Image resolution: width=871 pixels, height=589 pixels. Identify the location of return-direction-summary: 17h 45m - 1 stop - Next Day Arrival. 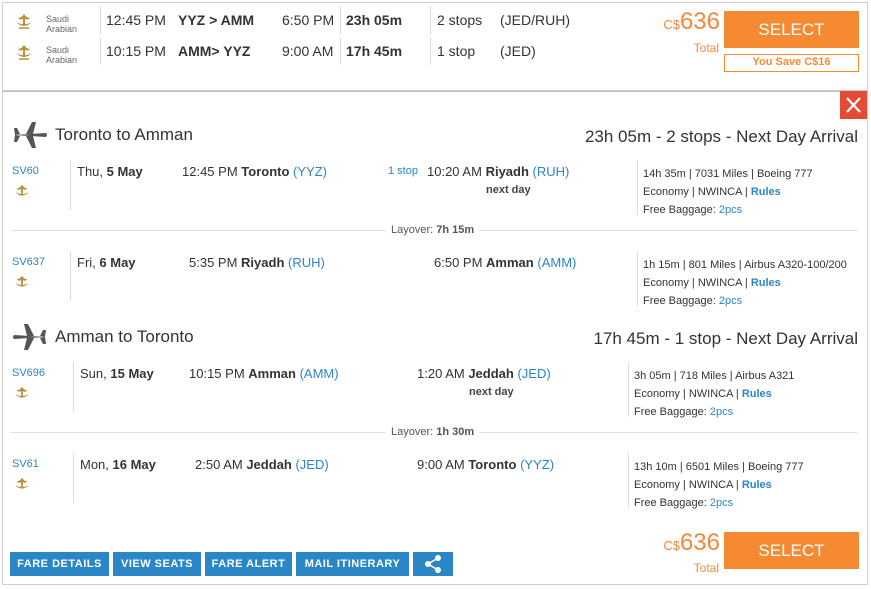
(725, 338).